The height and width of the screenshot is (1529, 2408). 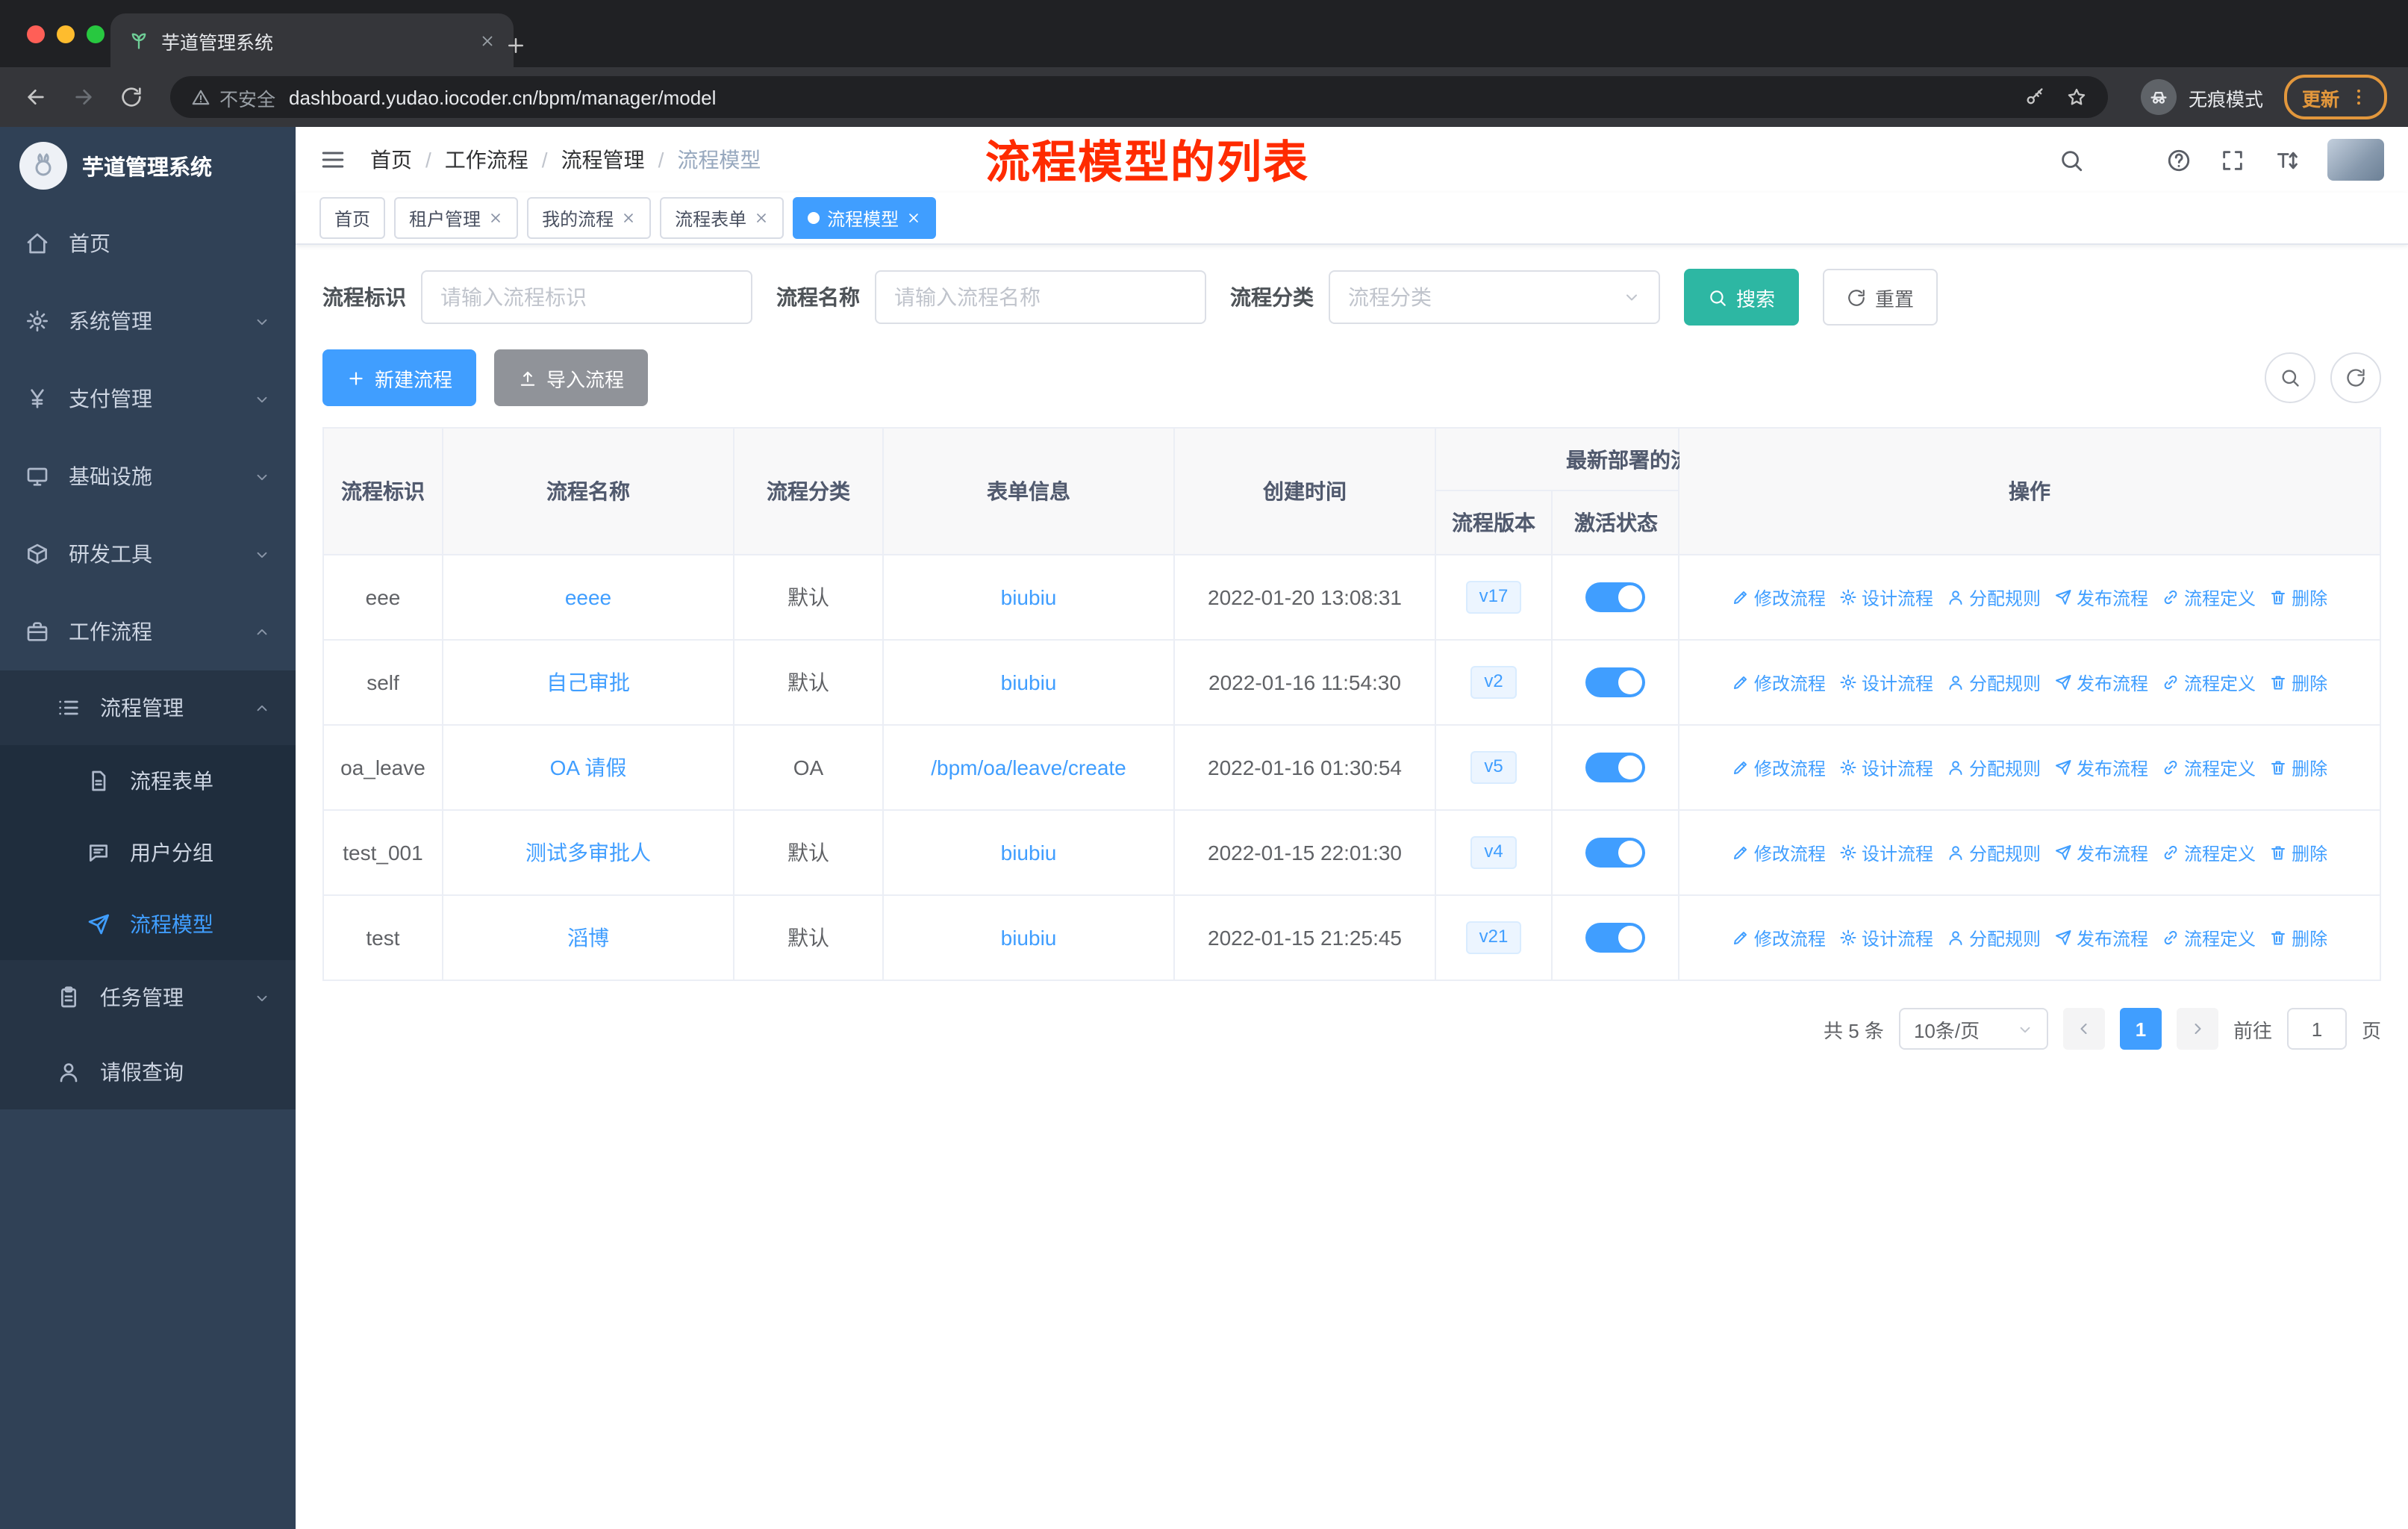 I want to click on browser-update-button: 更新, so click(x=2335, y=97).